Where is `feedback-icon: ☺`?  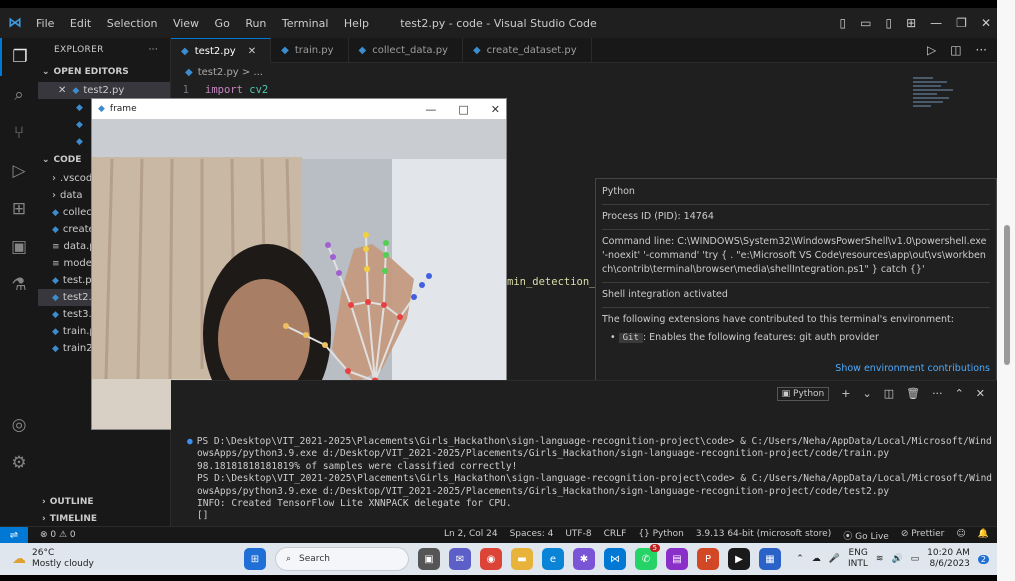 feedback-icon: ☺ is located at coordinates (960, 535).